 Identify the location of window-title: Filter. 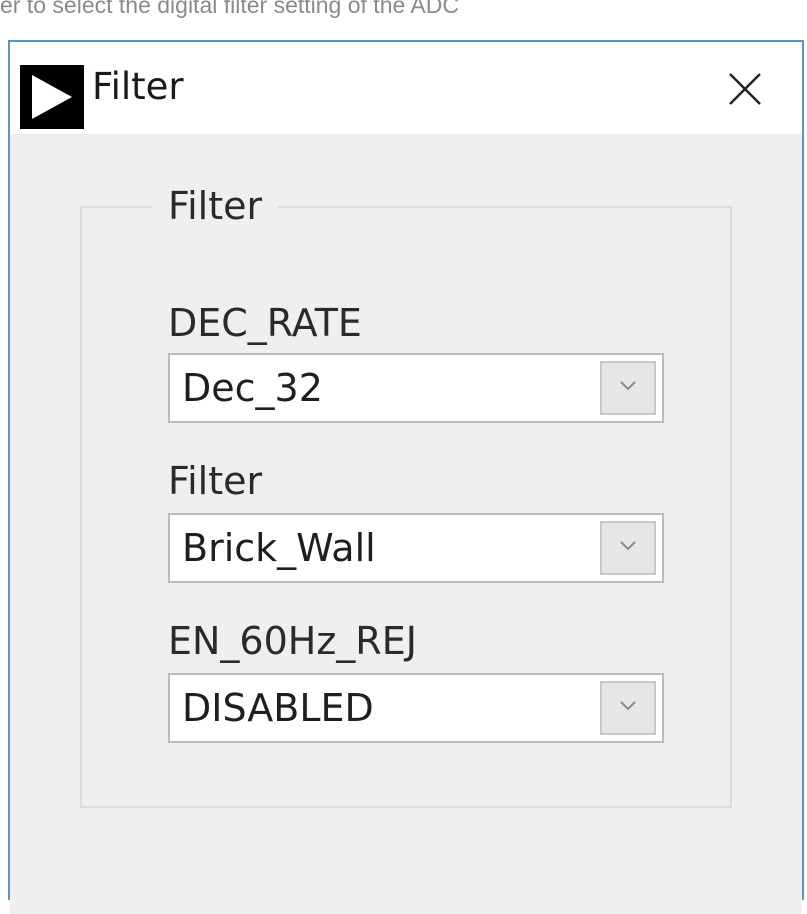
(138, 86).